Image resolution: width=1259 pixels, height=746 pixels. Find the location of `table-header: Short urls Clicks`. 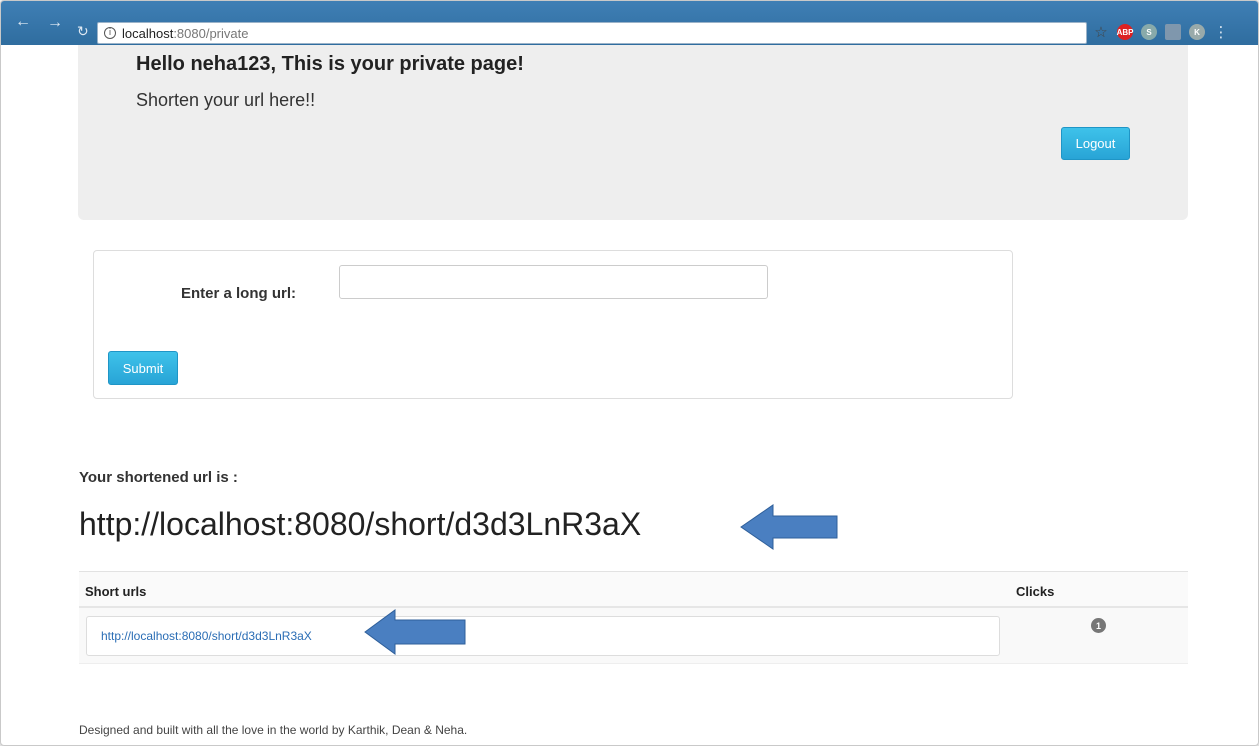

table-header: Short urls Clicks is located at coordinates (633, 589).